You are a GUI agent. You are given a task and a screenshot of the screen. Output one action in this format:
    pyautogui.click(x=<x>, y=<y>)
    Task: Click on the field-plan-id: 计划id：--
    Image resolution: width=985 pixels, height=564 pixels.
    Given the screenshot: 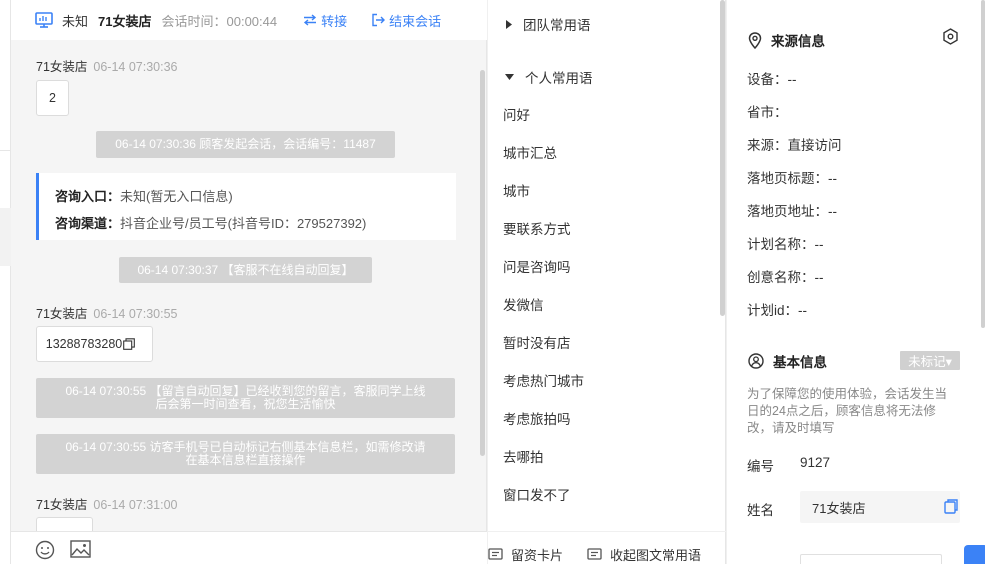 What is the action you would take?
    pyautogui.click(x=777, y=310)
    